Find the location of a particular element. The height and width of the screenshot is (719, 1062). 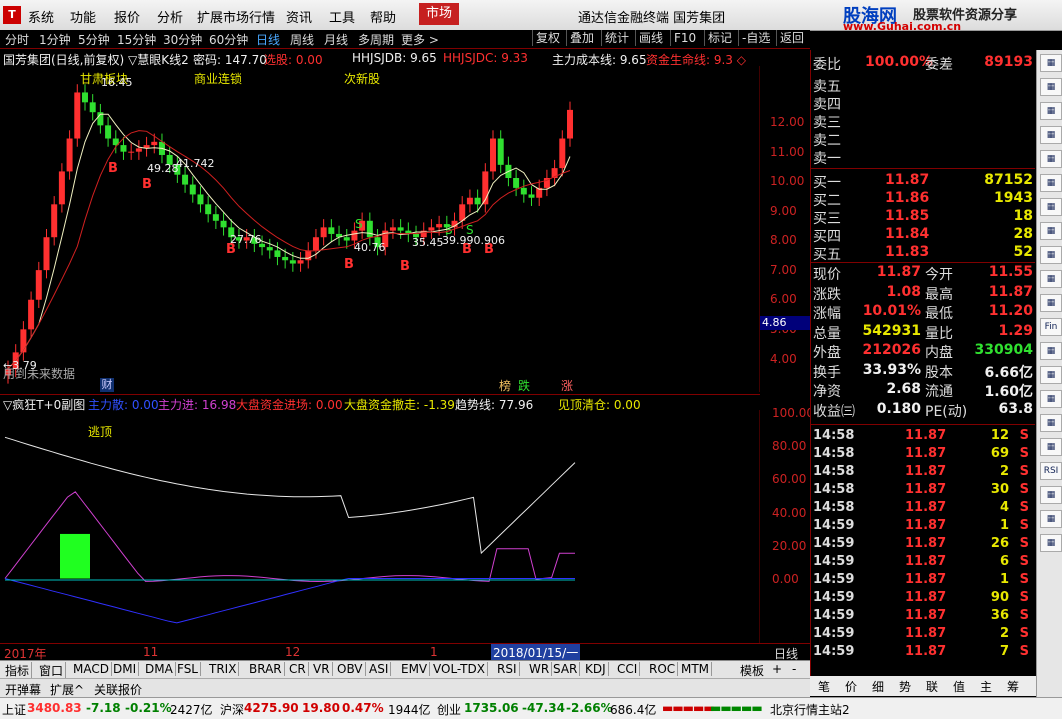

menu-quote: 报价 is located at coordinates (127, 16).